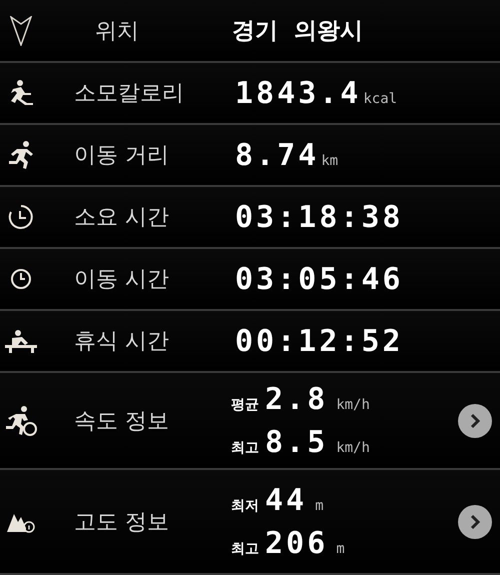  Describe the element at coordinates (121, 342) in the screenshot. I see `row-label: 휴식 시간` at that location.